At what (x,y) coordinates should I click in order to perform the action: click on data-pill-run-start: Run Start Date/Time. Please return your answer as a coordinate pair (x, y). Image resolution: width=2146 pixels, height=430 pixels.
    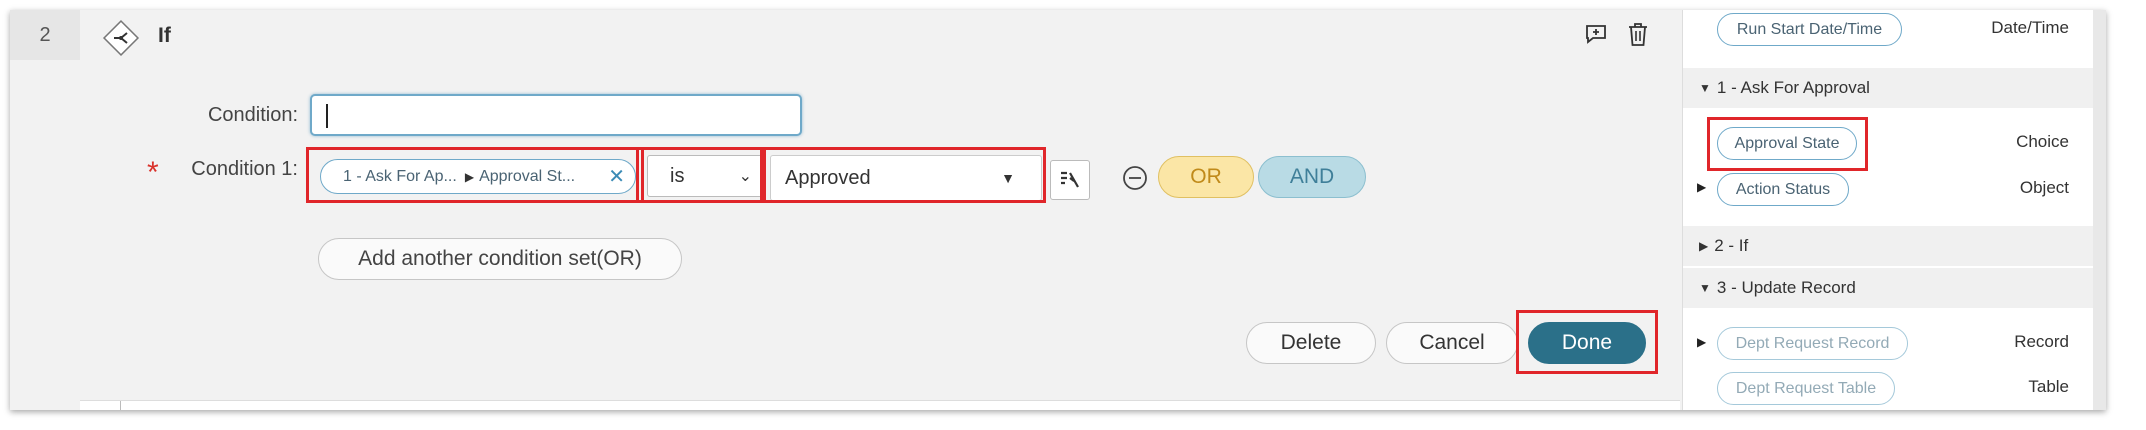
    Looking at the image, I should click on (1809, 29).